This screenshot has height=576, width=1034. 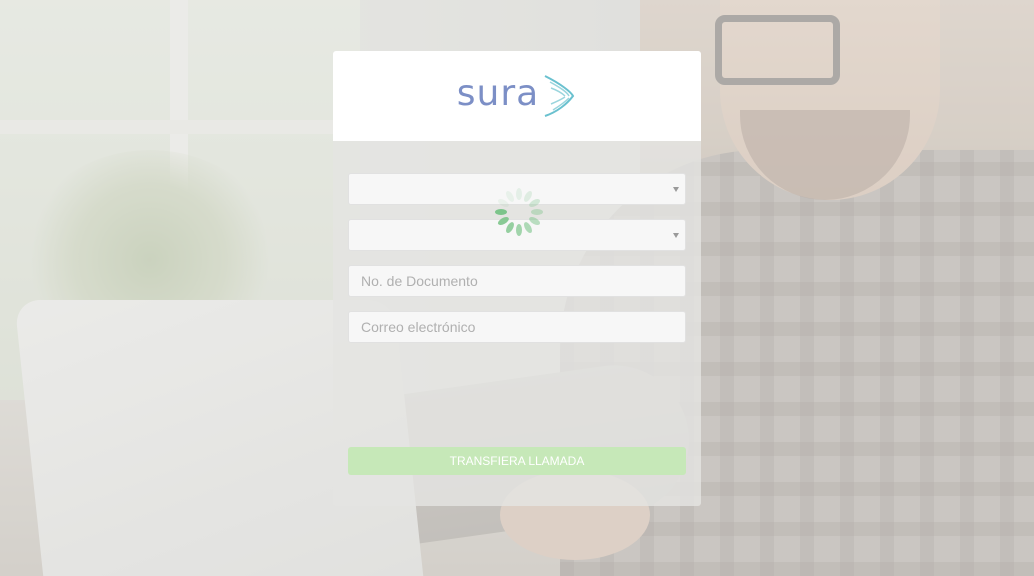 What do you see at coordinates (517, 327) in the screenshot?
I see `email-input: Correo electrónico` at bounding box center [517, 327].